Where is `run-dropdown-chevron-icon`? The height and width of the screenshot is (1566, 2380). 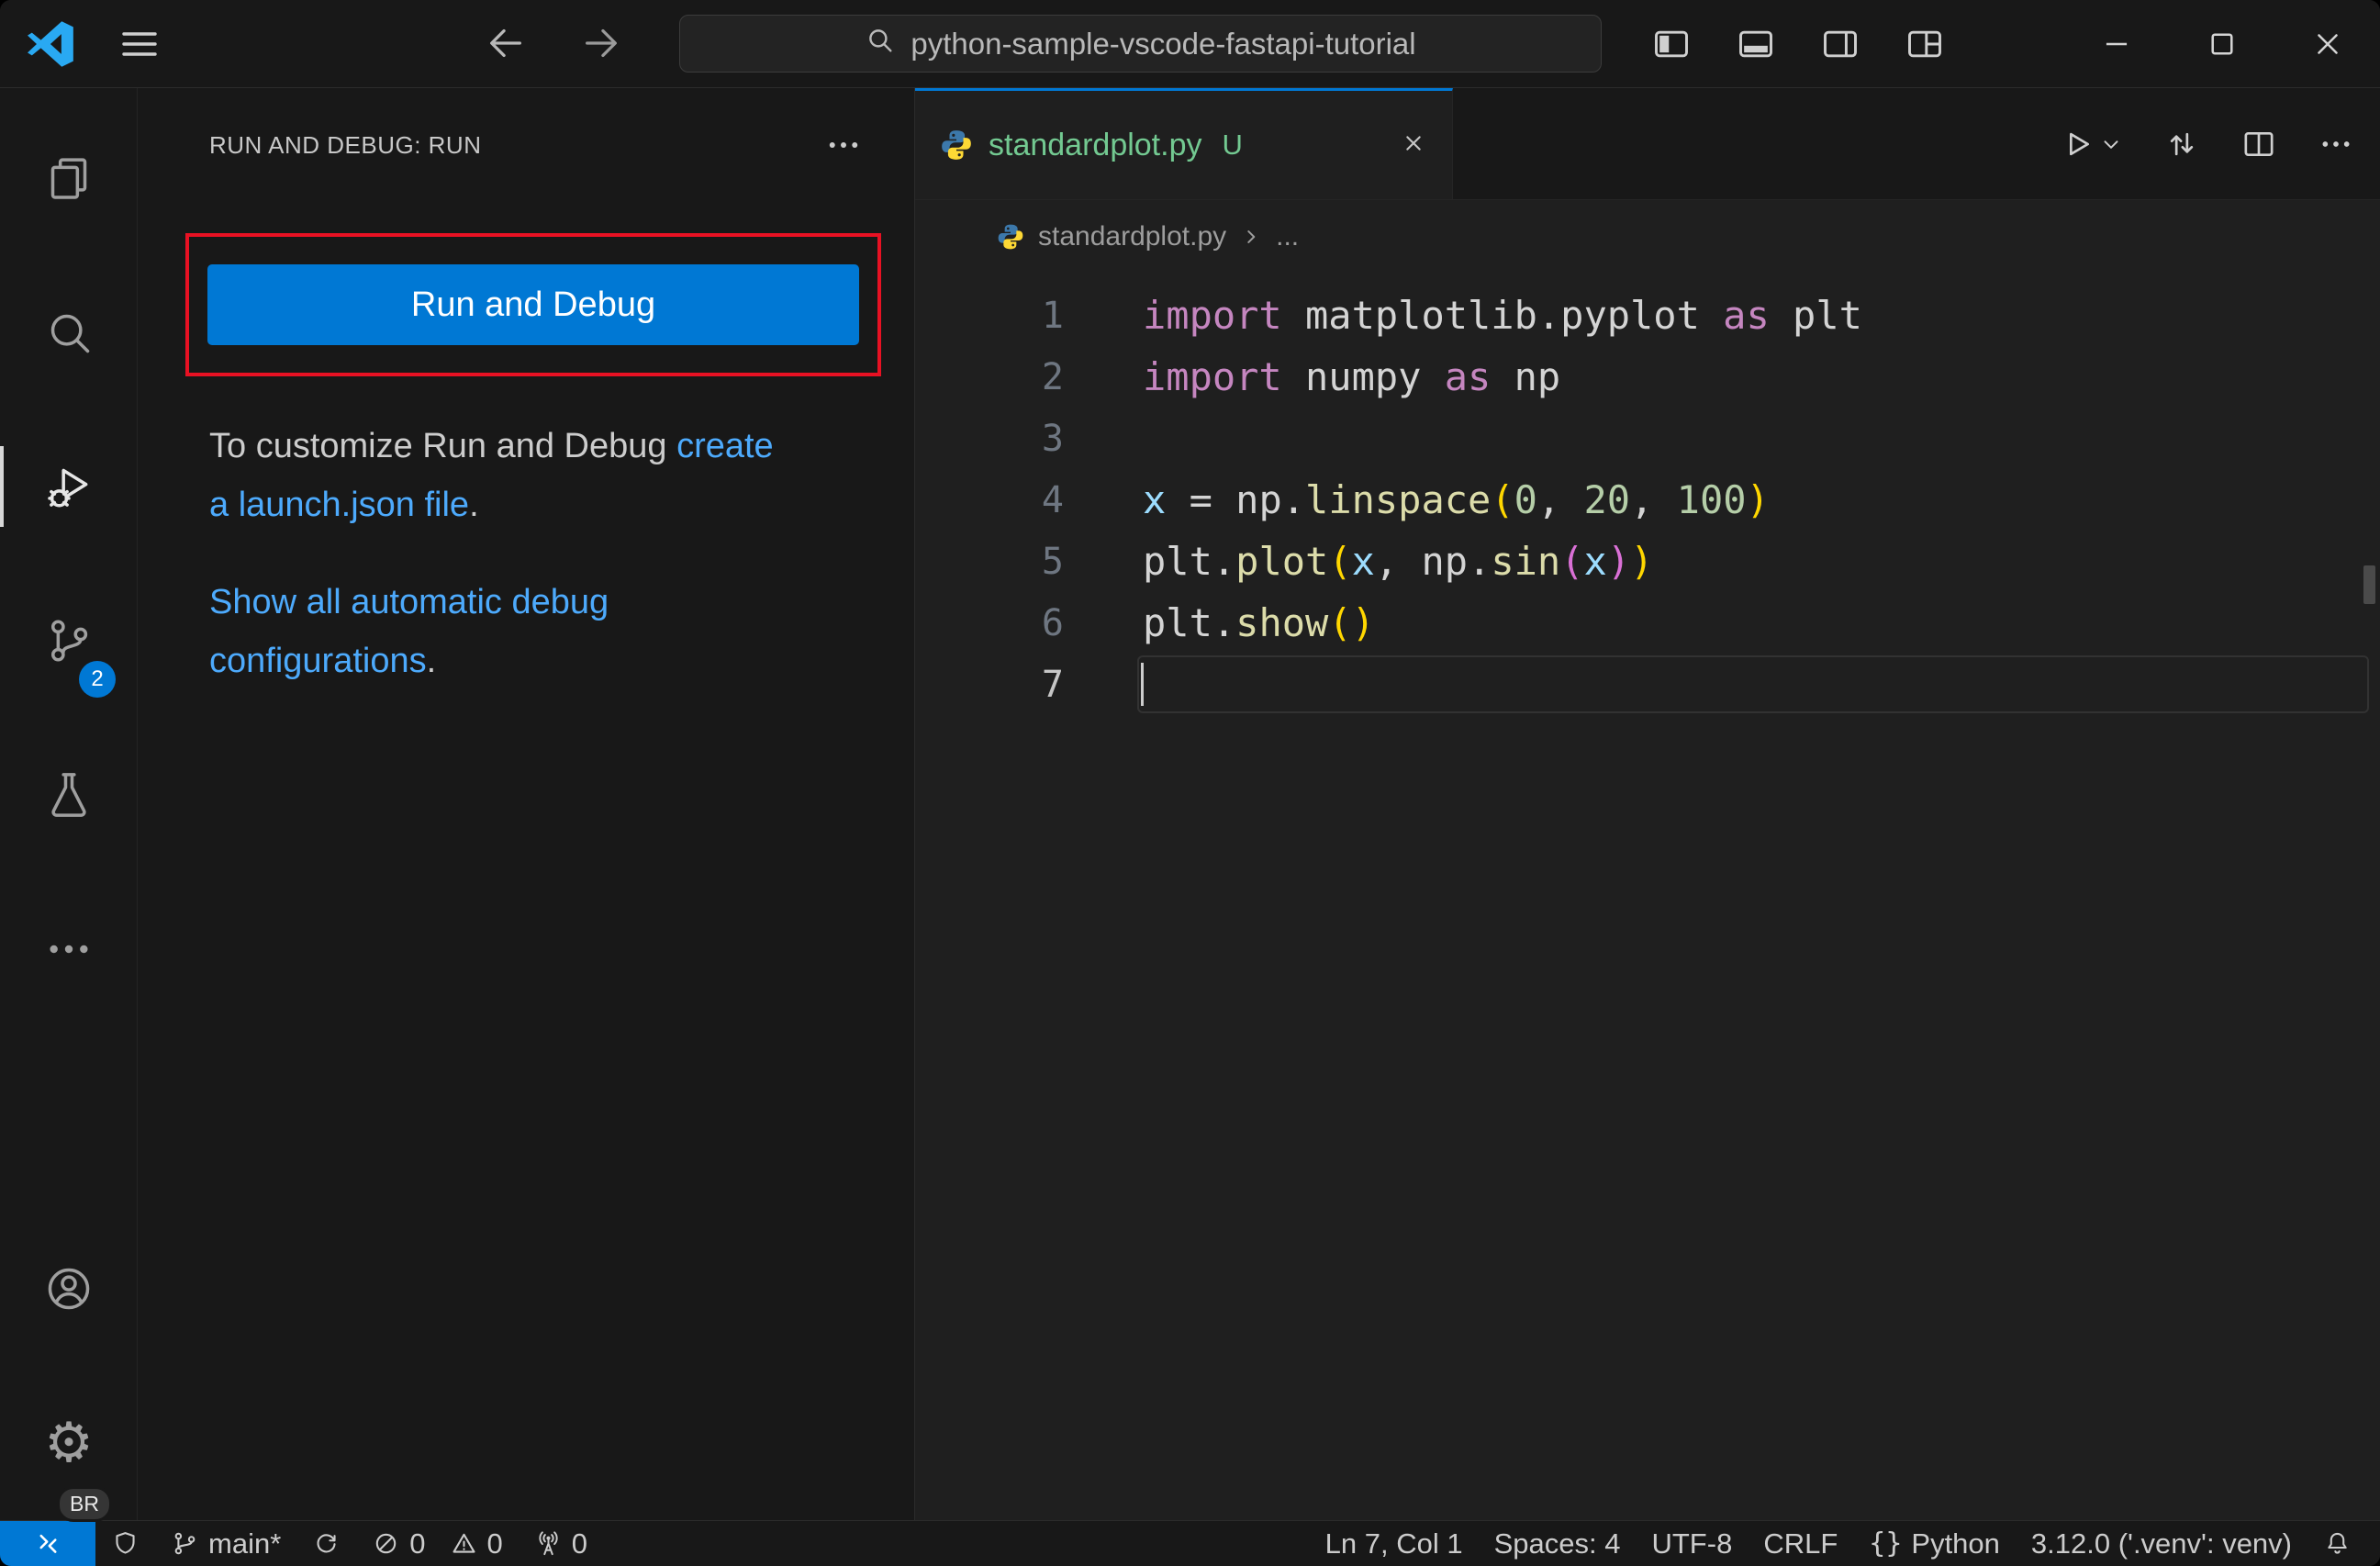 run-dropdown-chevron-icon is located at coordinates (2111, 144).